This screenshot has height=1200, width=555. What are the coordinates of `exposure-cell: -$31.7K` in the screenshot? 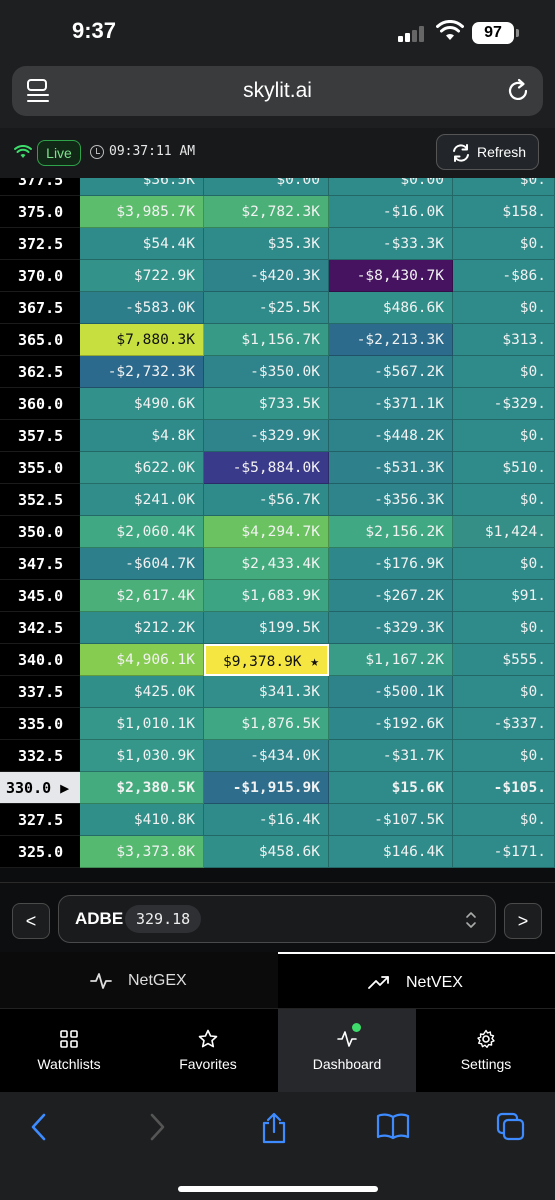 It's located at (391, 756).